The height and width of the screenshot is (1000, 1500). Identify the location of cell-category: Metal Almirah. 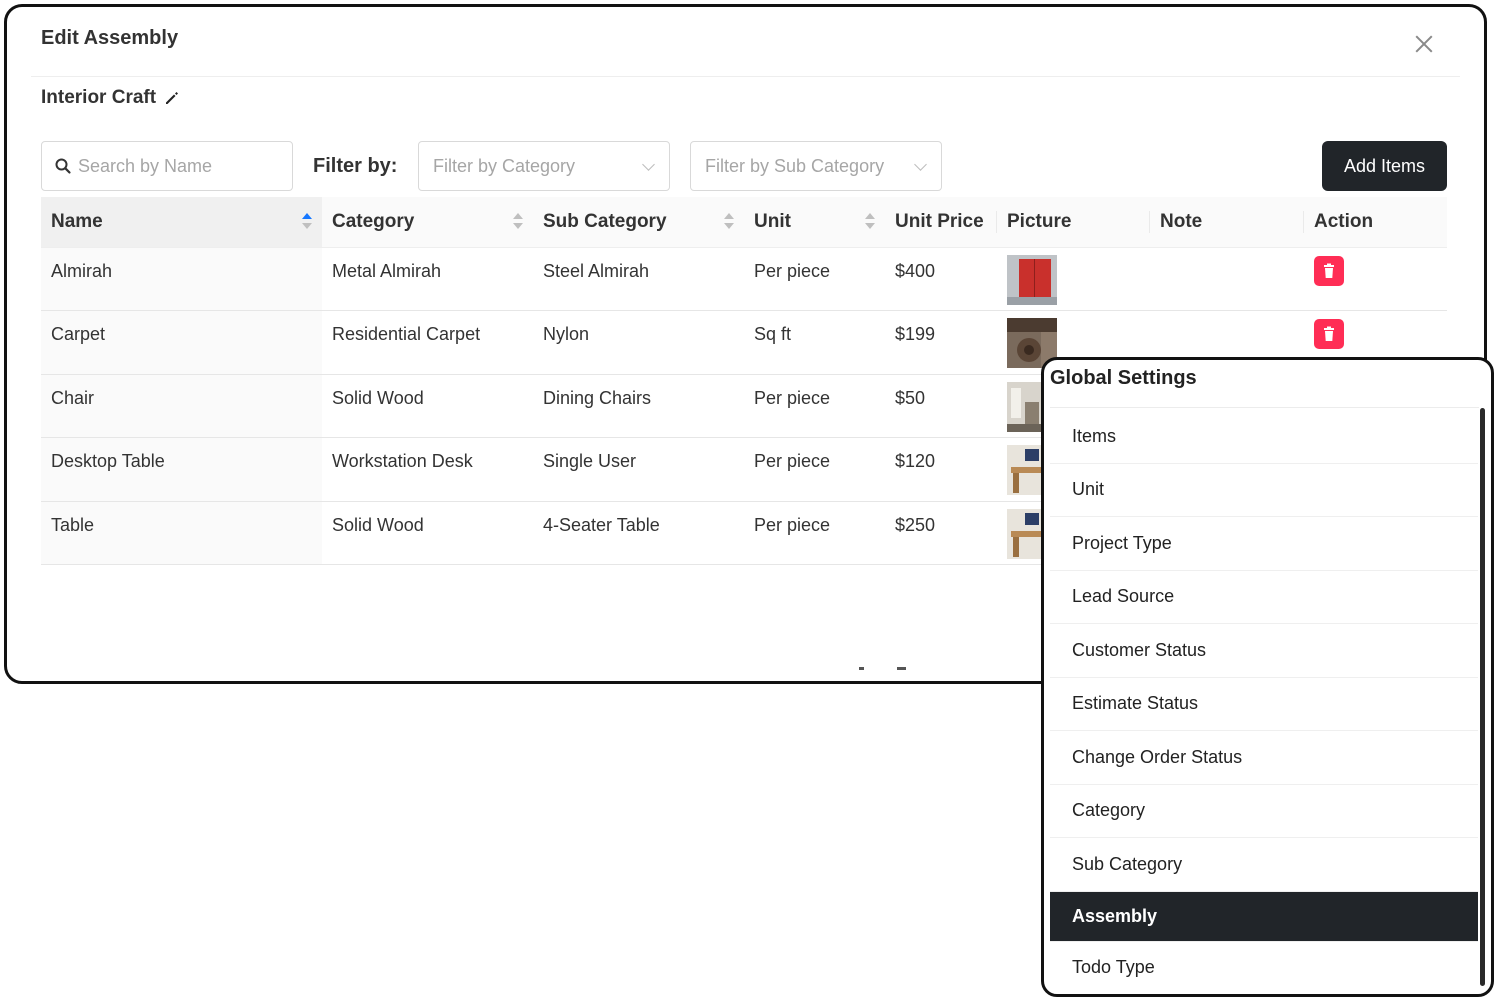
(427, 279).